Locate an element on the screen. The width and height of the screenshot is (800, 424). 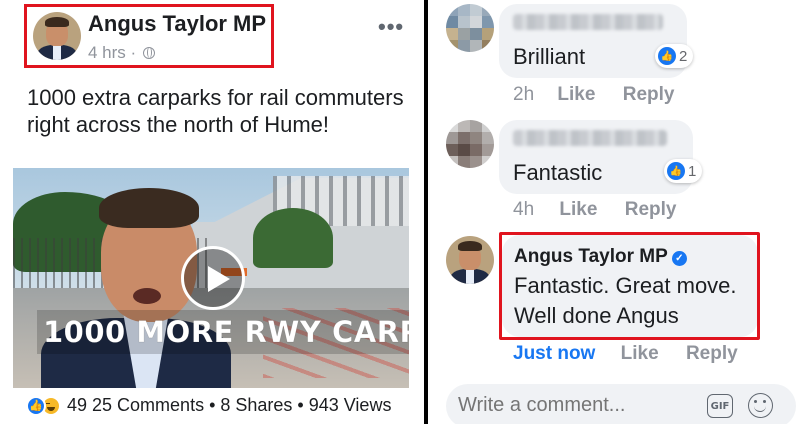
video-caption: 1000 MORE RWY CARPARKS is located at coordinates (223, 332).